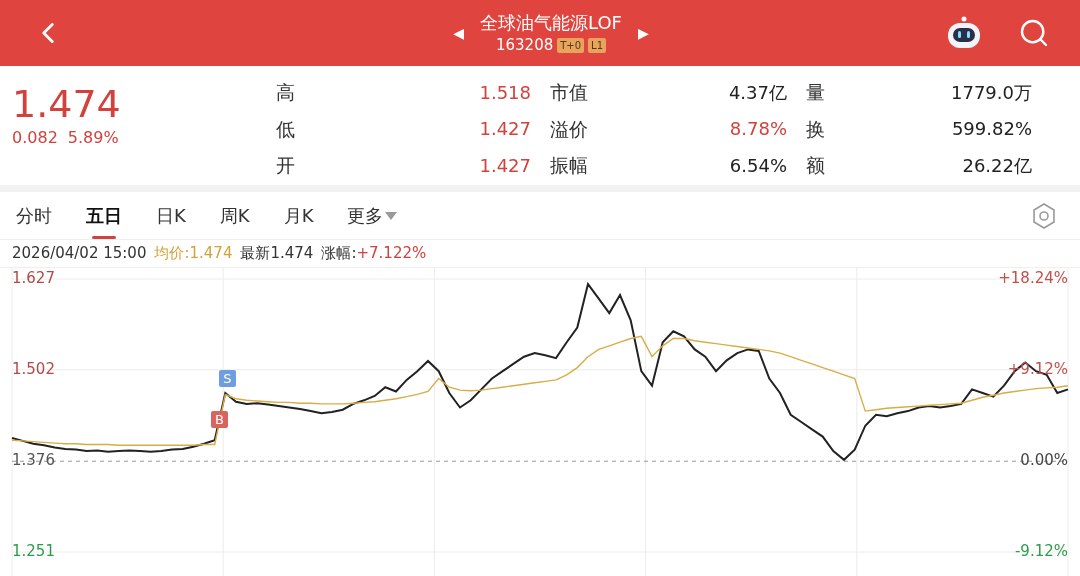 This screenshot has height=576, width=1080. Describe the element at coordinates (758, 129) in the screenshot. I see `stat-value: 8.78%` at that location.